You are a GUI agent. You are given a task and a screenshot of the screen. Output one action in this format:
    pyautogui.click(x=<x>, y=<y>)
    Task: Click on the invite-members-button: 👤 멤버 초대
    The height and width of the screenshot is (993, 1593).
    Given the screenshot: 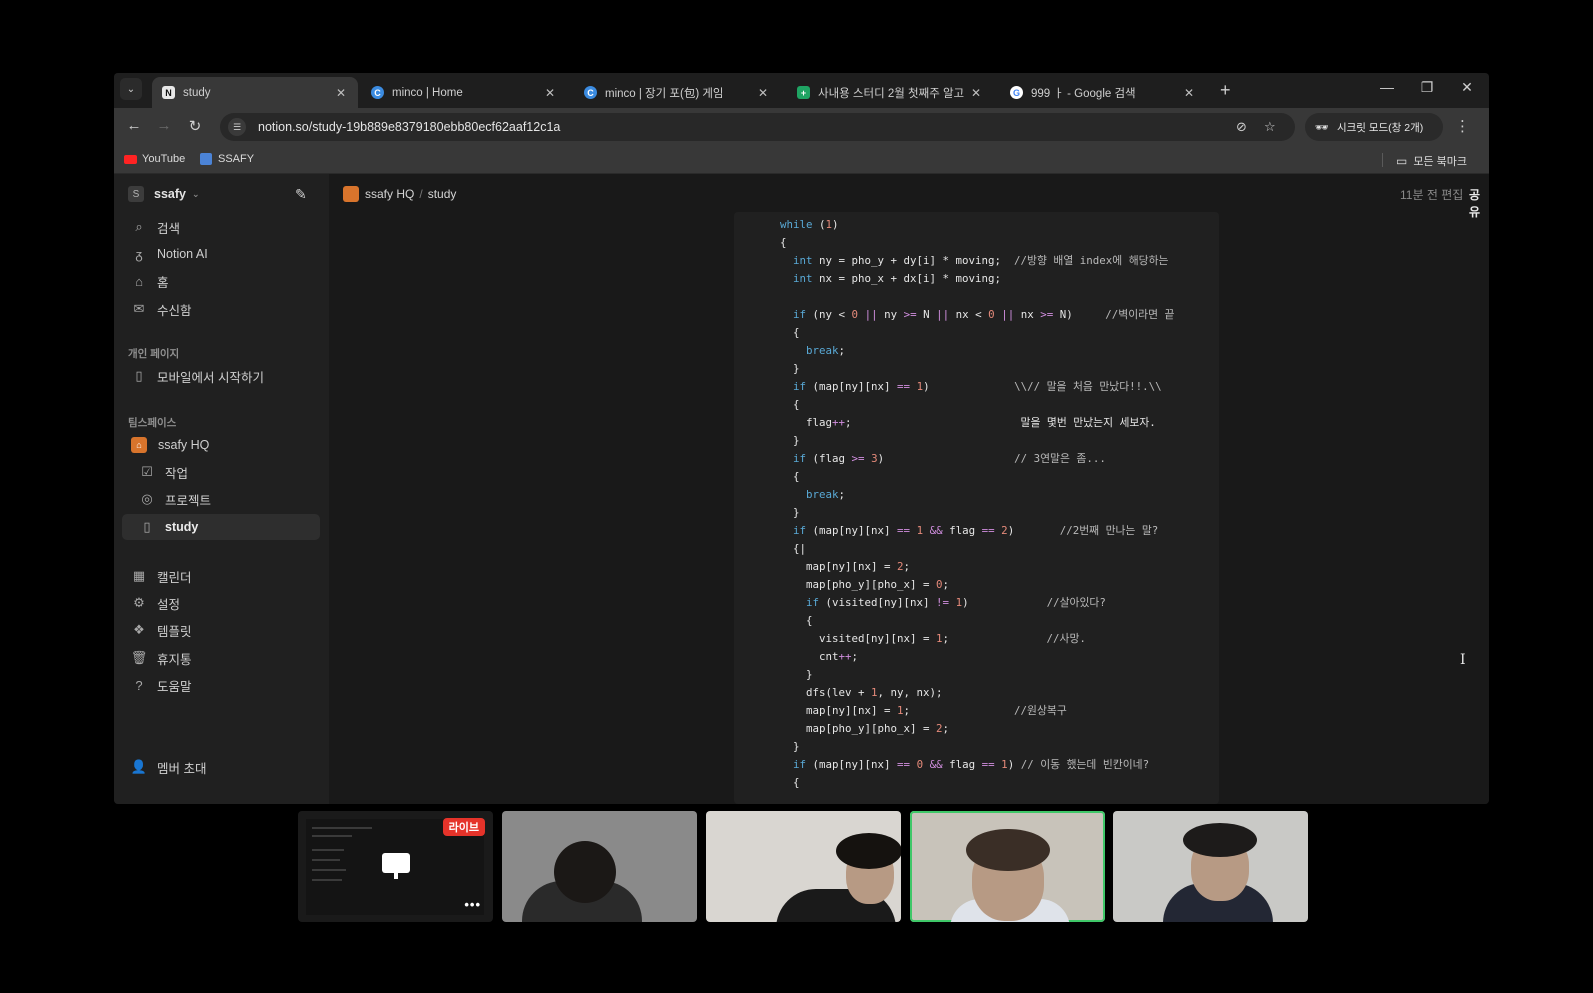 What is the action you would take?
    pyautogui.click(x=221, y=767)
    